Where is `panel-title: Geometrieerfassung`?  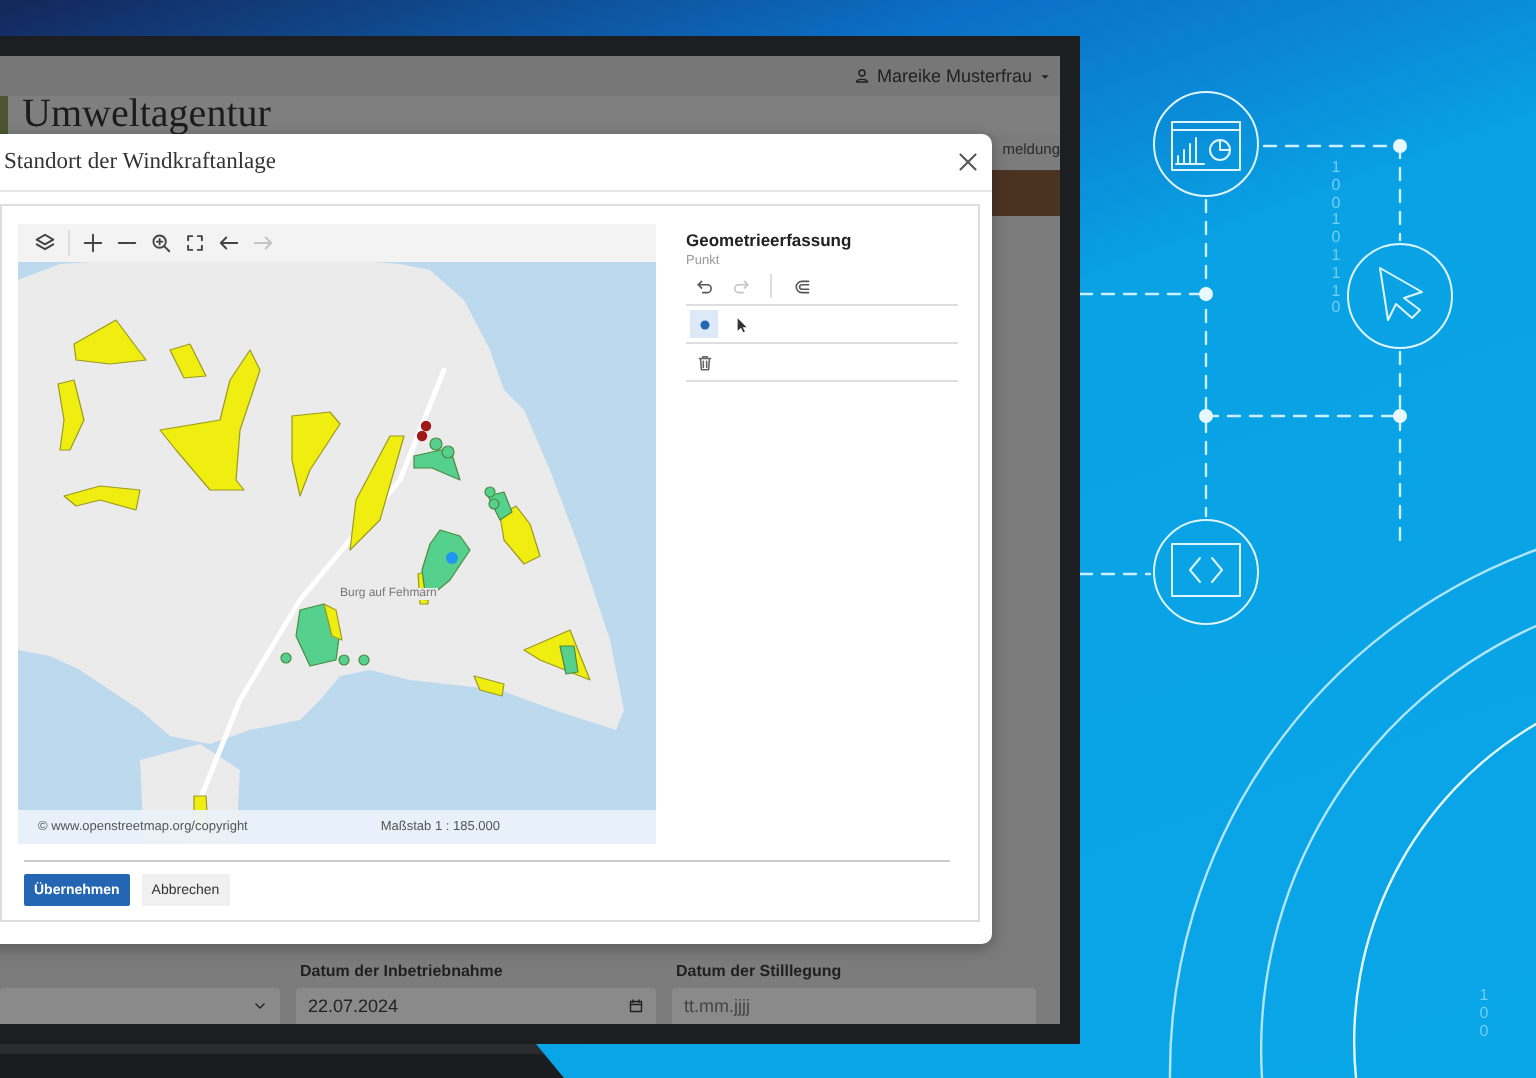
panel-title: Geometrieerfassung is located at coordinates (770, 240).